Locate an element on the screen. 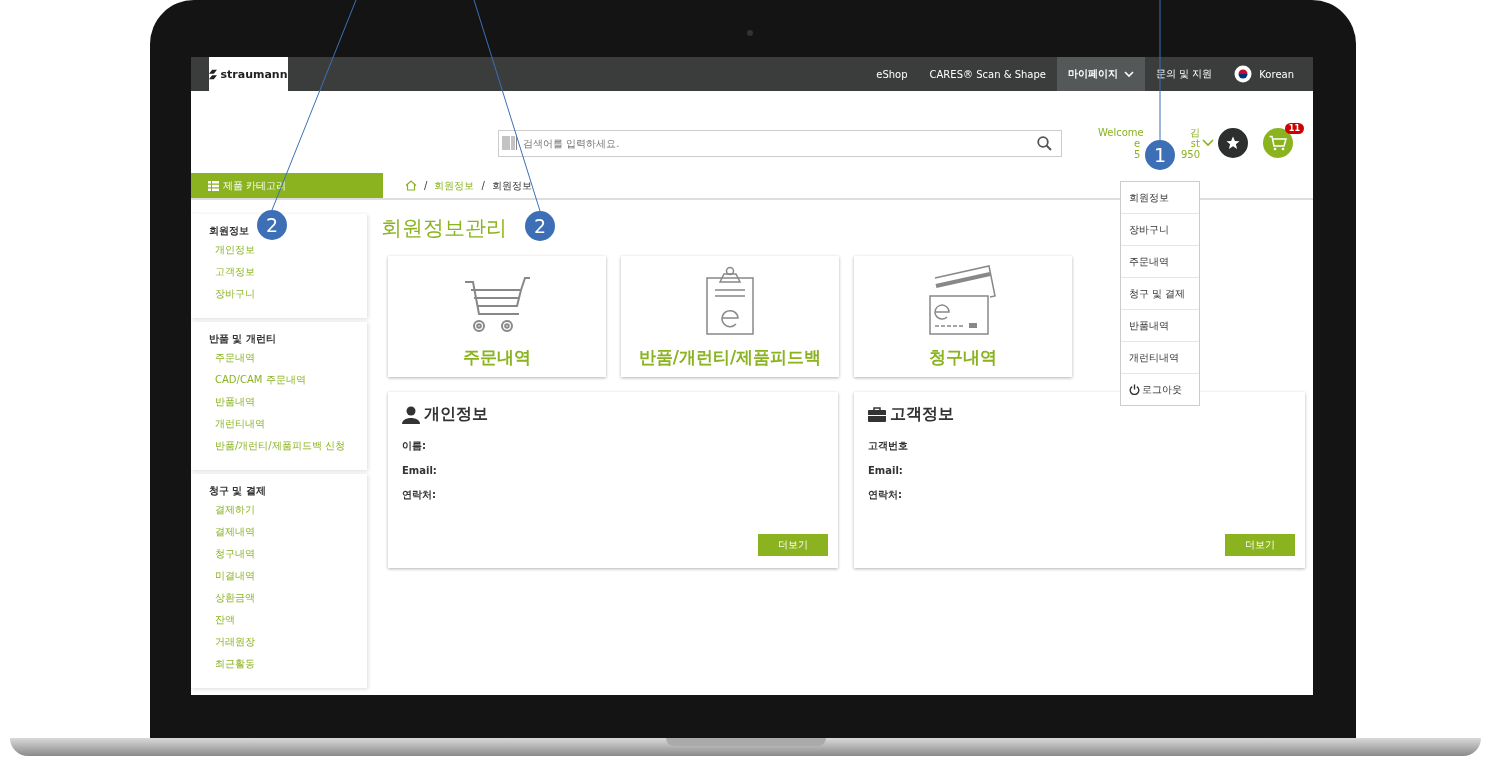 Image resolution: width=1491 pixels, height=762 pixels. search-icon is located at coordinates (1044, 143).